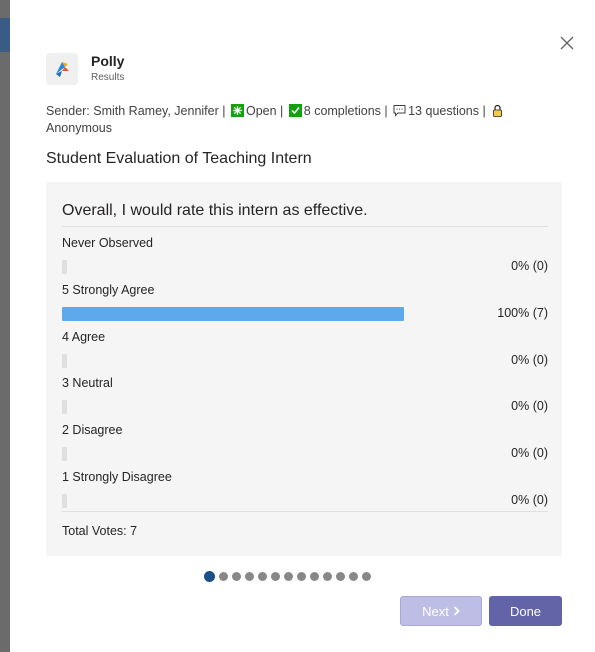 The height and width of the screenshot is (652, 595). What do you see at coordinates (305, 351) in the screenshot?
I see `option-agree: 4 Agree 0% (0)` at bounding box center [305, 351].